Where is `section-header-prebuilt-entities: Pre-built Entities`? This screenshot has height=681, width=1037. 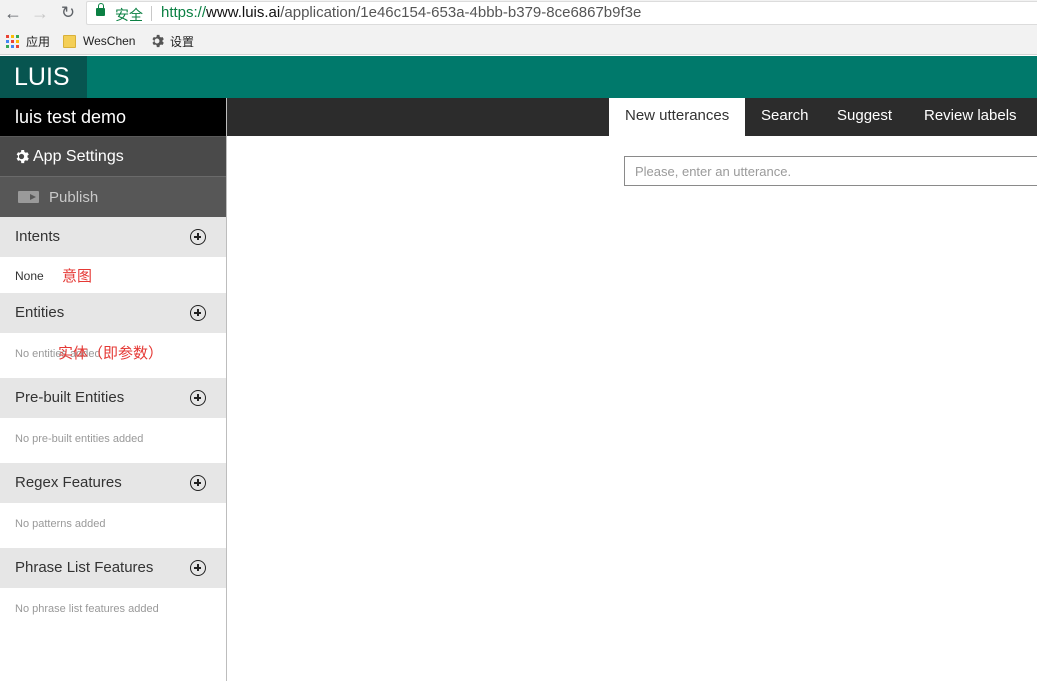
section-header-prebuilt-entities: Pre-built Entities is located at coordinates (113, 398).